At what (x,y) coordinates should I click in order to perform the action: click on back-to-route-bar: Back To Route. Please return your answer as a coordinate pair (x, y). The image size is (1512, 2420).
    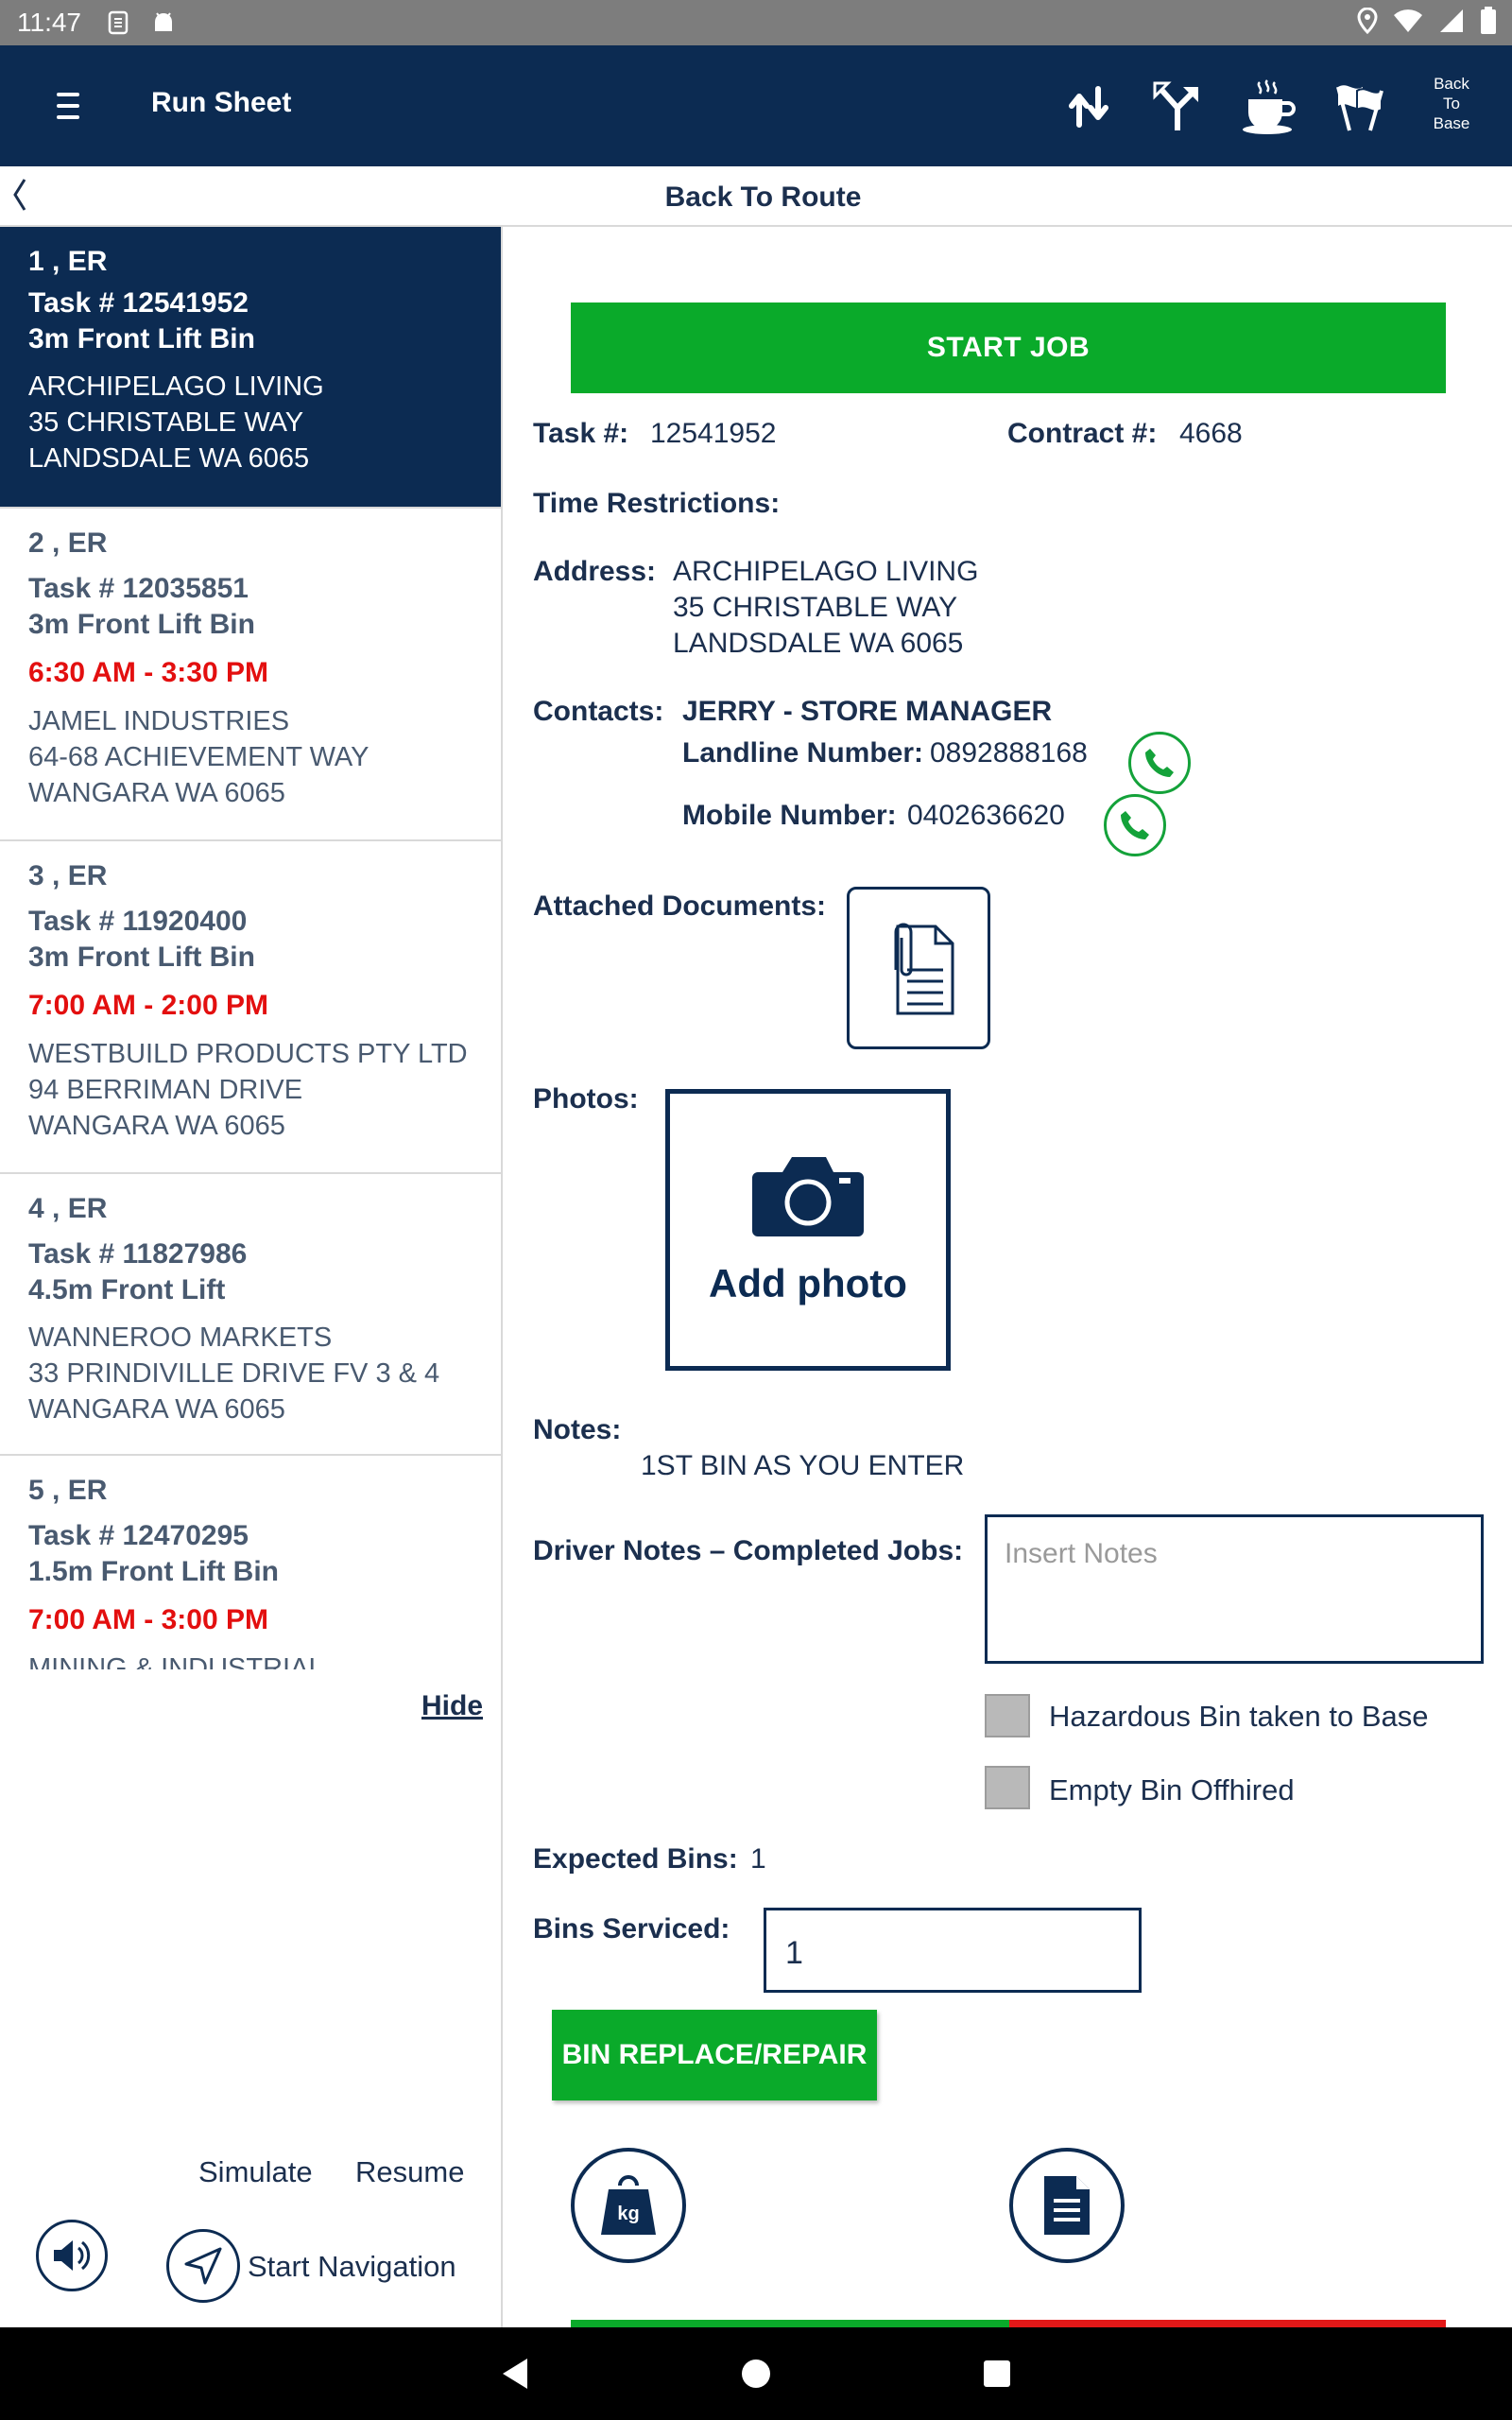
    Looking at the image, I should click on (756, 196).